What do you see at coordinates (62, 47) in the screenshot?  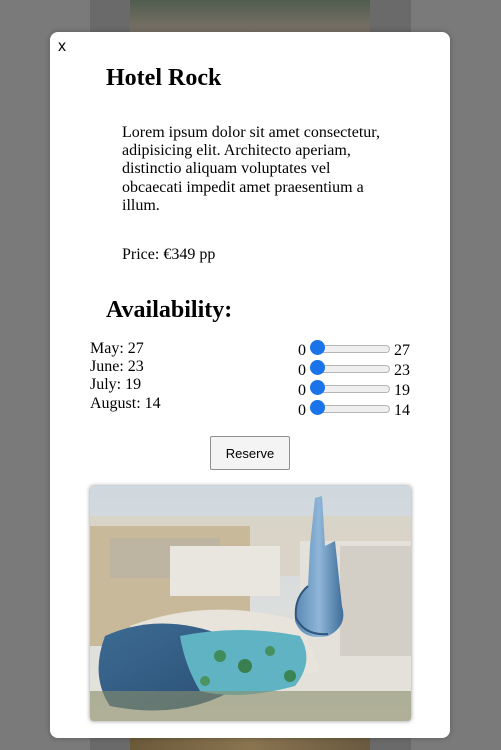 I see `close-button: x` at bounding box center [62, 47].